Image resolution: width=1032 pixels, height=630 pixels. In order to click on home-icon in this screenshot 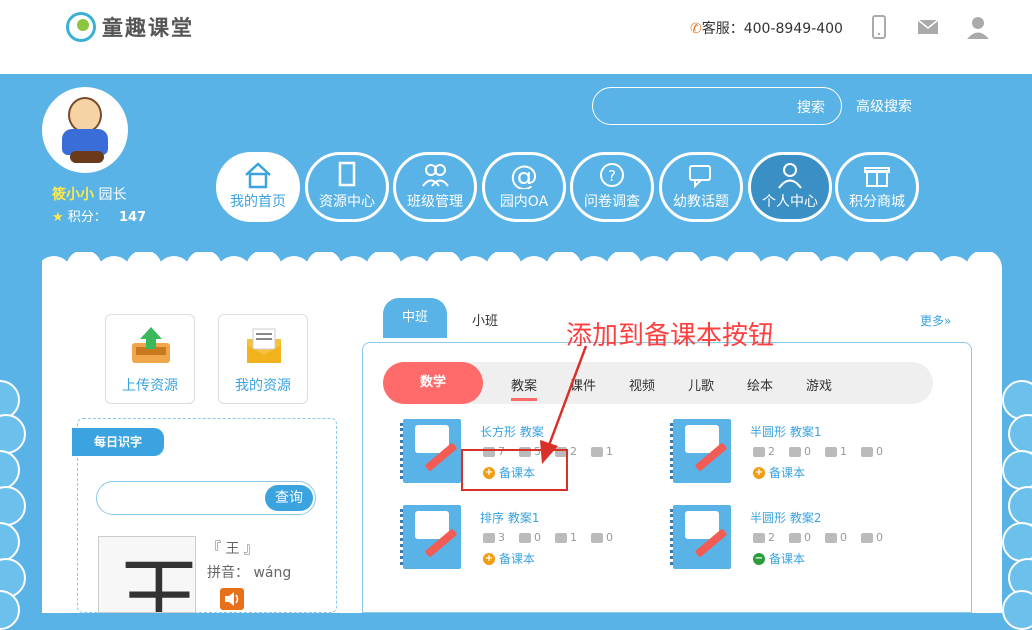, I will do `click(258, 175)`.